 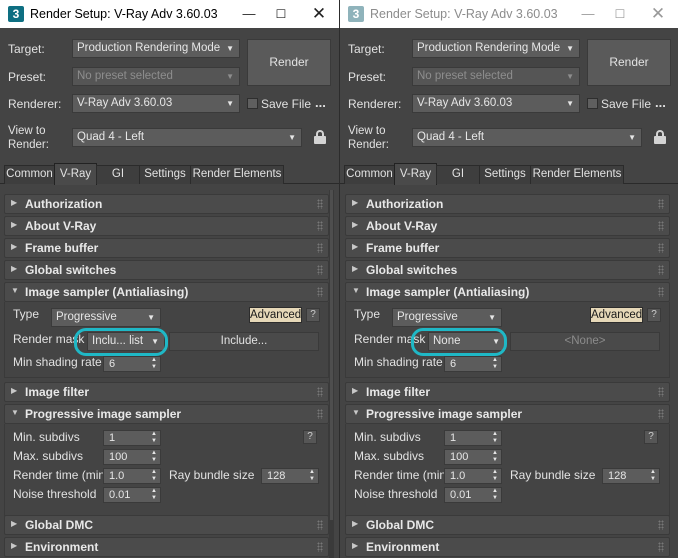 I want to click on tab-bar: Common V-Ray GI Settings Render Elements, so click(x=169, y=174).